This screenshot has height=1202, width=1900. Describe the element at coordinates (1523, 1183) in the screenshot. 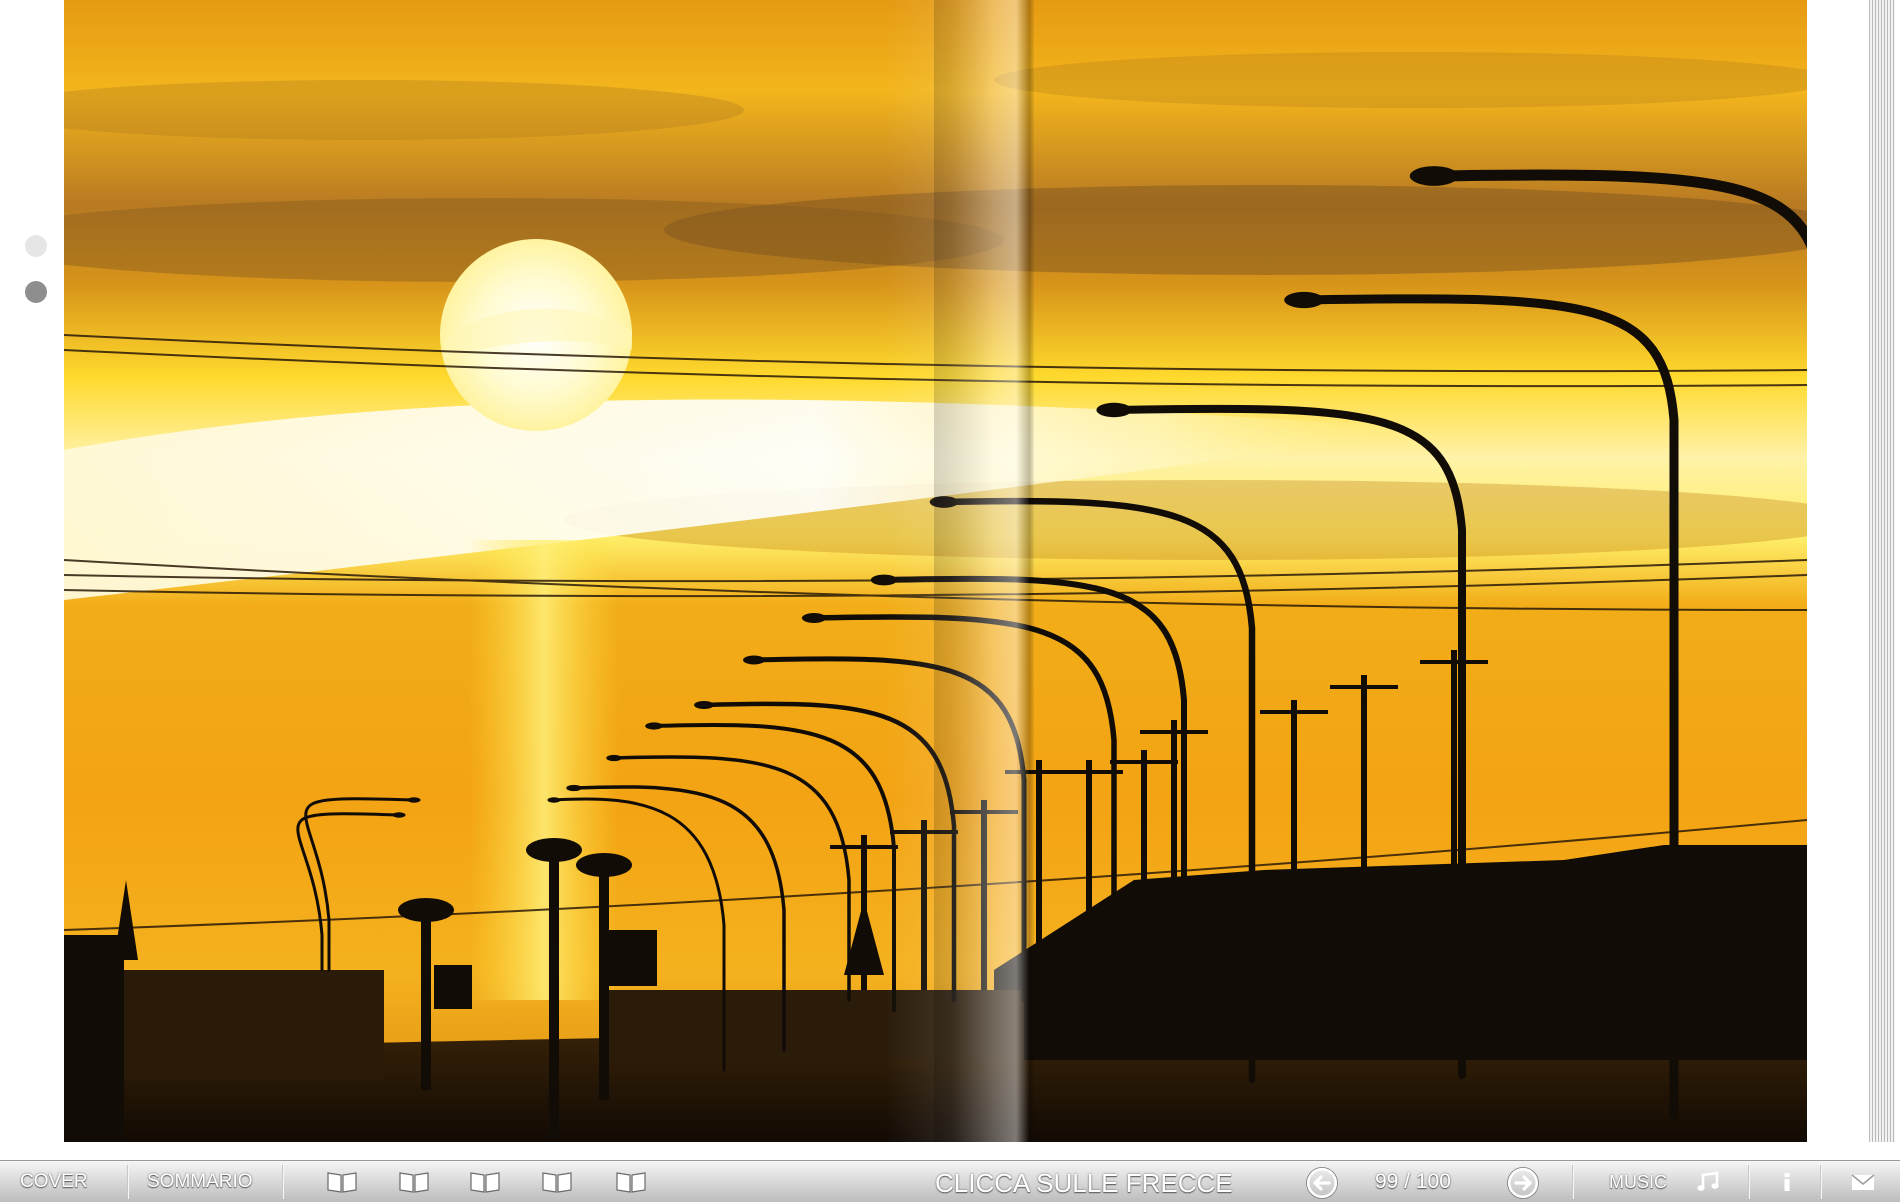

I see `arrow-right-circle-icon` at that location.